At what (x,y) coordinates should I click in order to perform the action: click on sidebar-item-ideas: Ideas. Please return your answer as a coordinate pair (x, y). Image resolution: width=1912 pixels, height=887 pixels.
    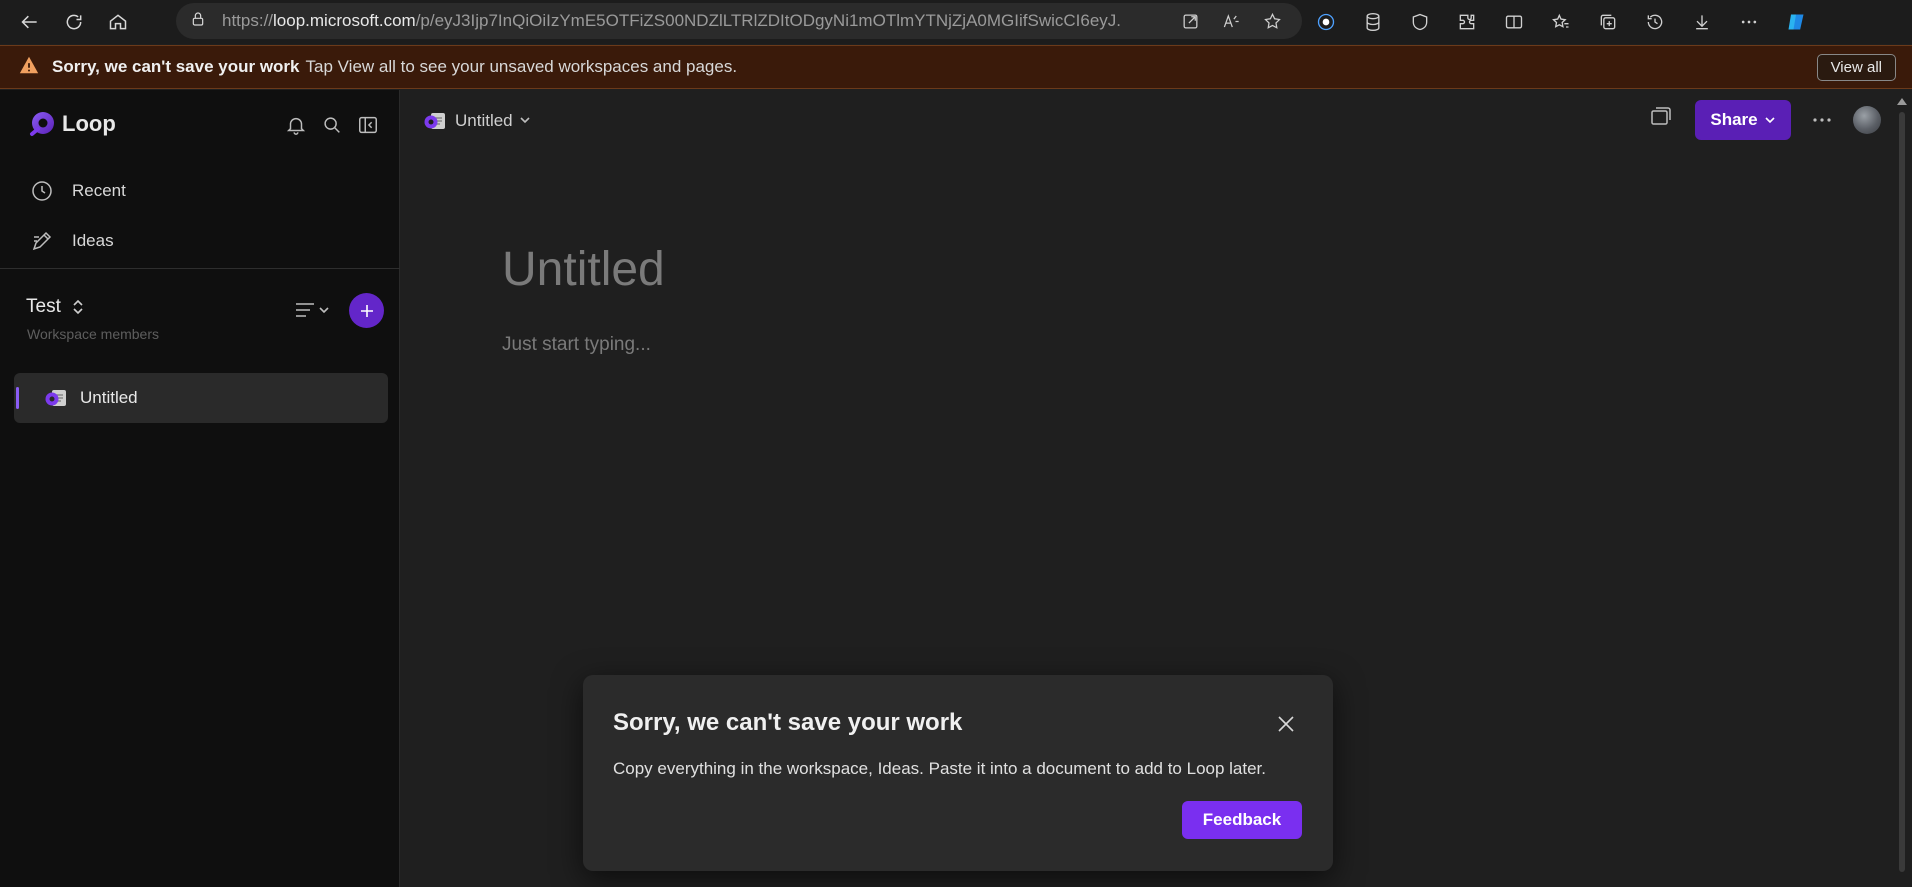
    Looking at the image, I should click on (78, 241).